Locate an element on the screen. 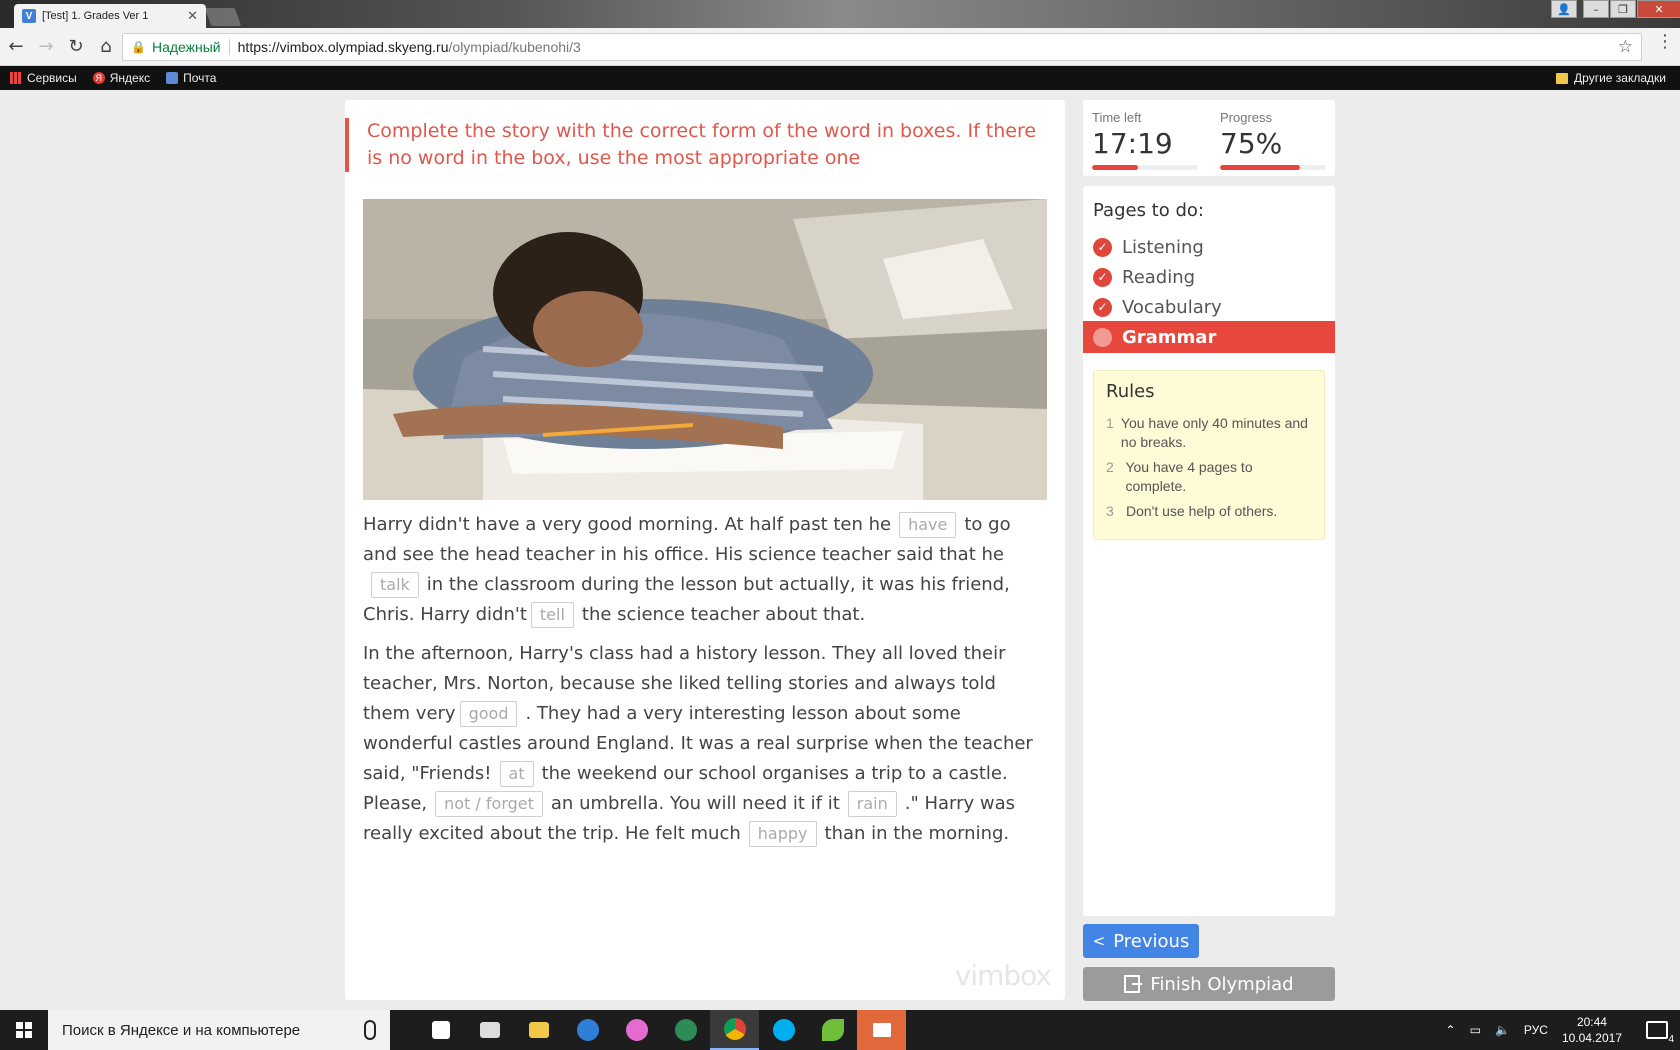  vimbox-watermark: vimbox is located at coordinates (1003, 975).